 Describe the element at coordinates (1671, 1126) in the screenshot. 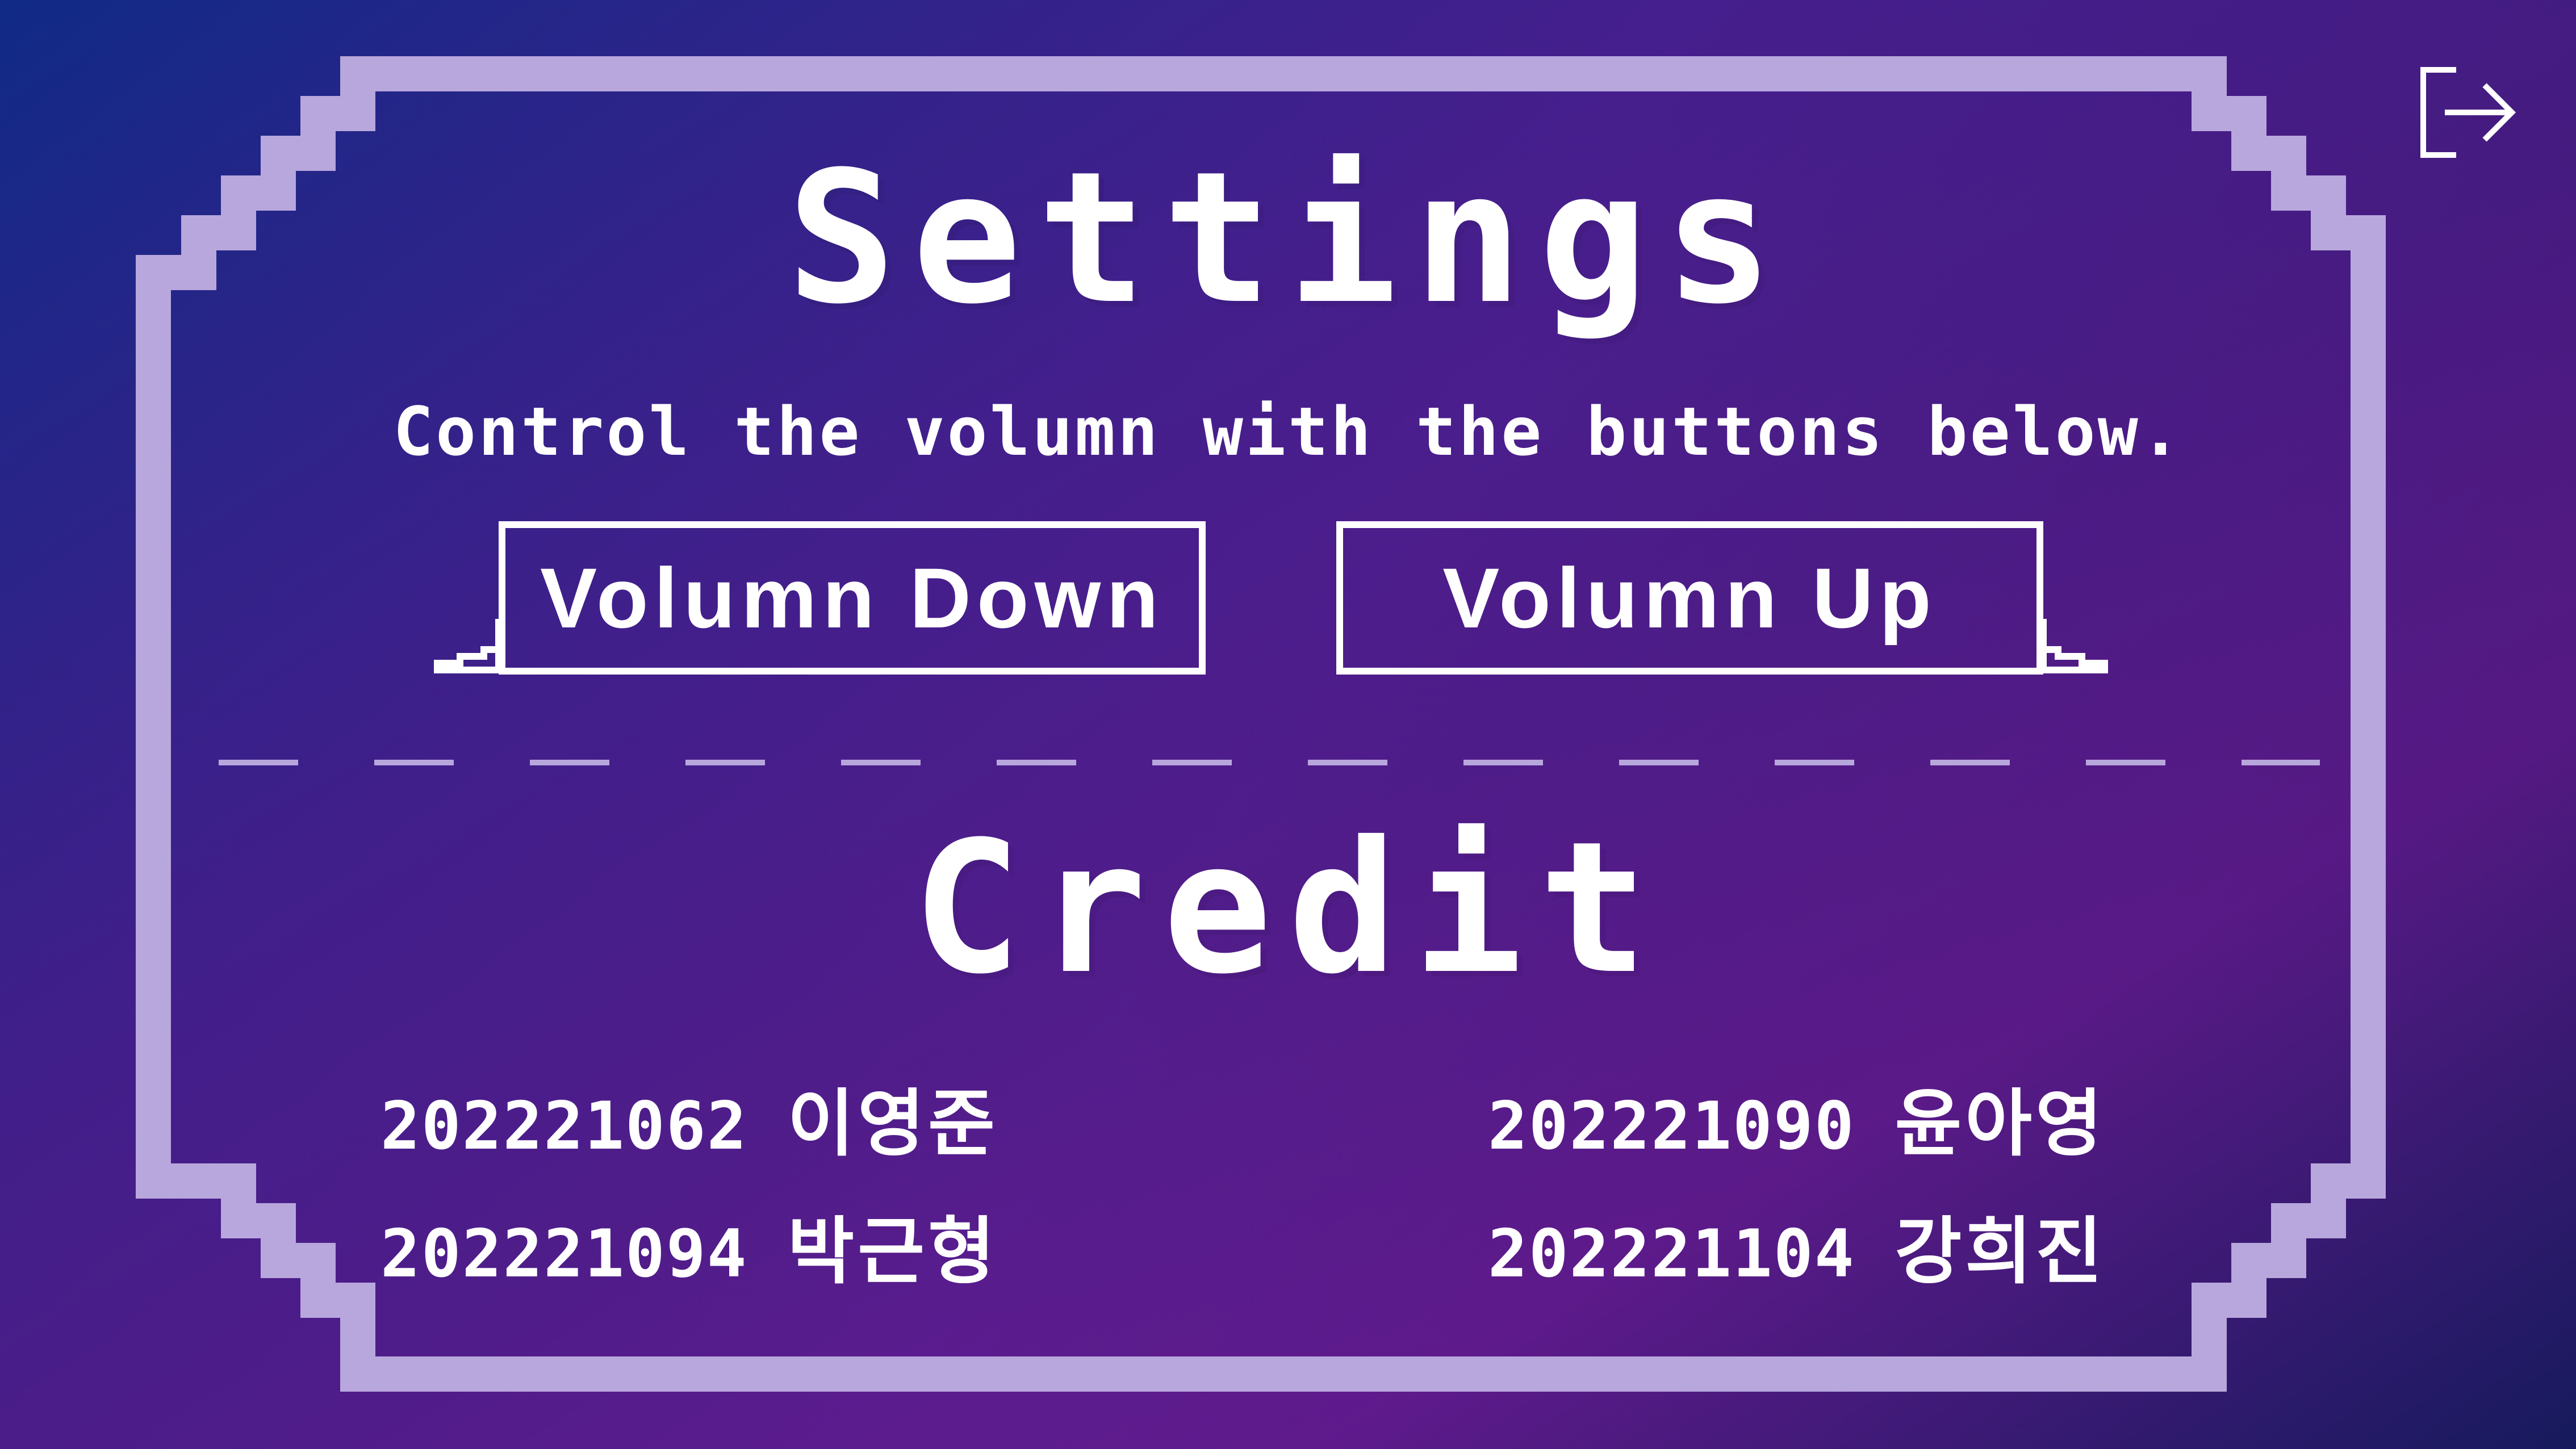

I see `student-id: 202221090` at that location.